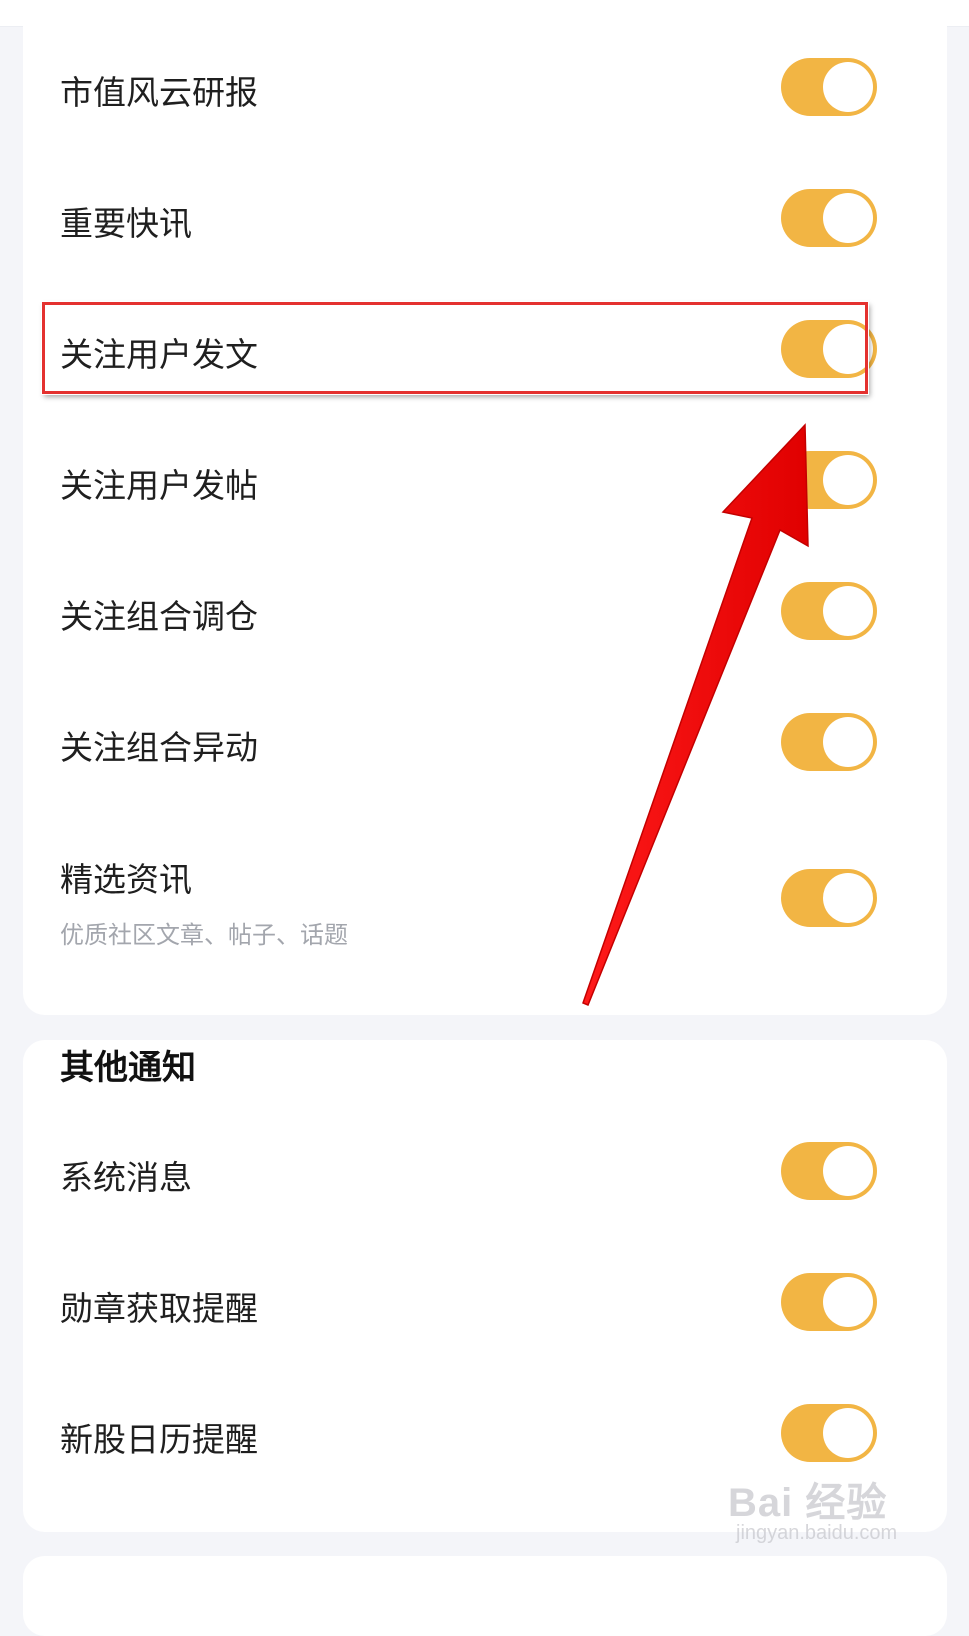  I want to click on watermark-url: jingyan.baidu.com, so click(817, 1533).